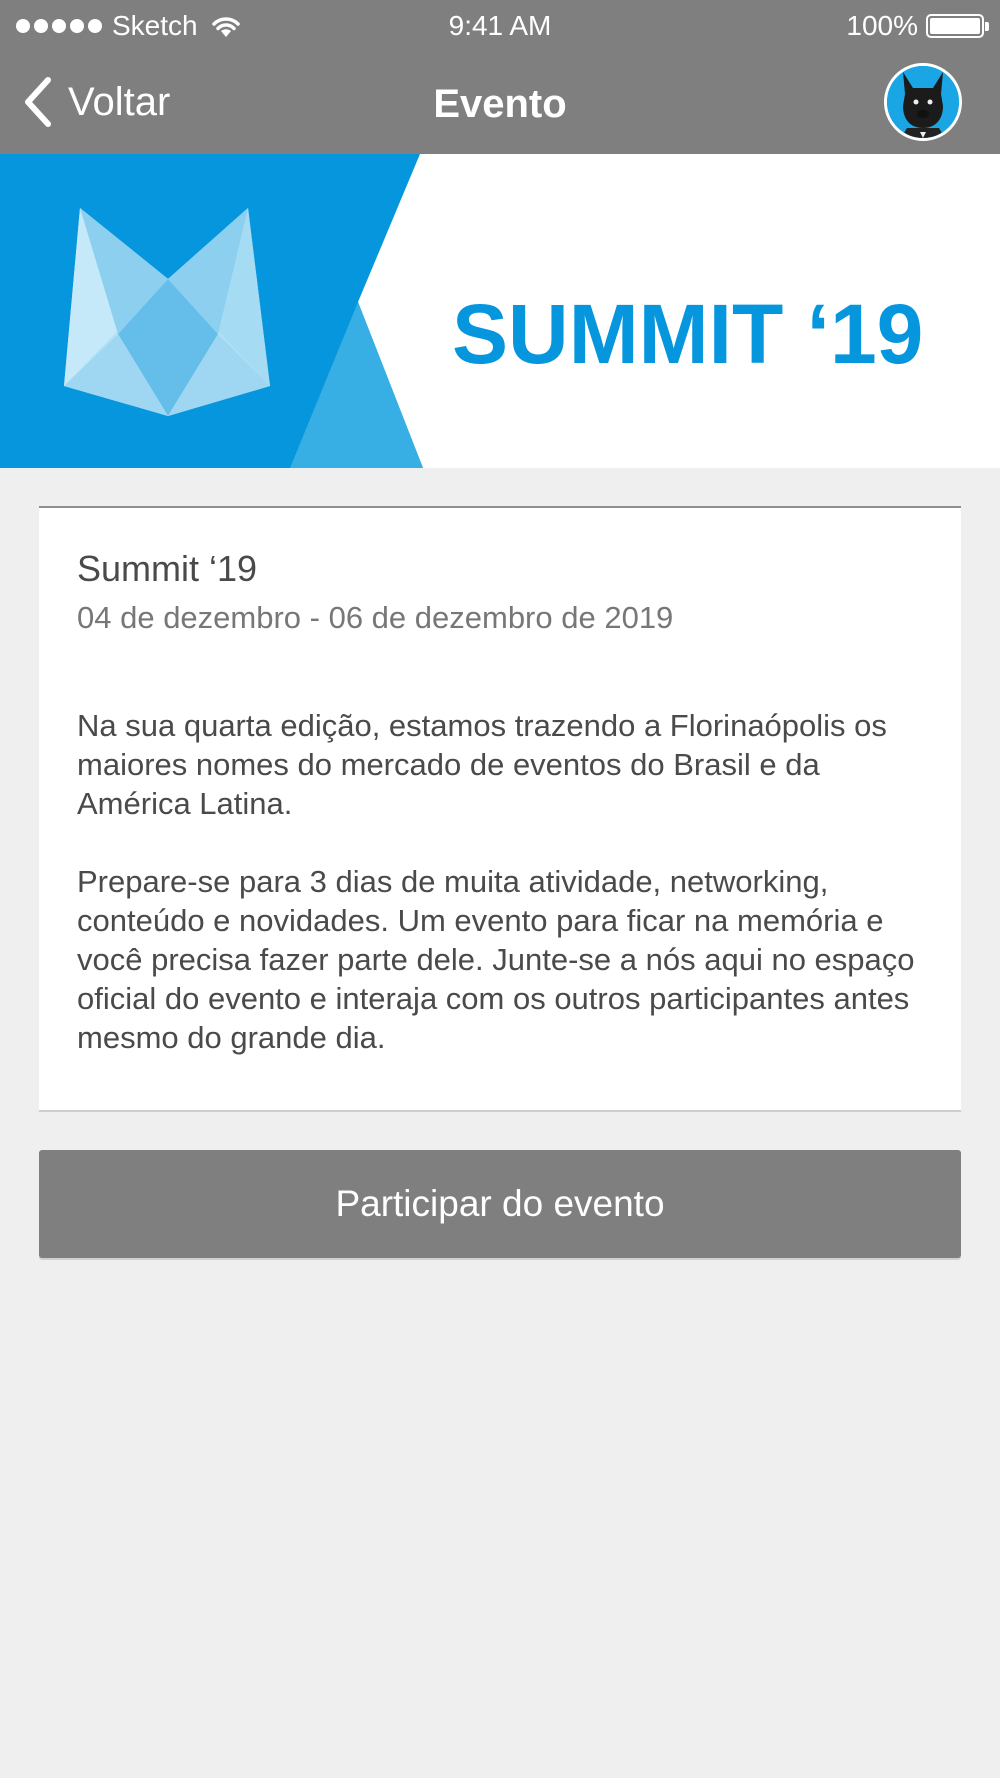 The height and width of the screenshot is (1778, 1000). What do you see at coordinates (375, 617) in the screenshot?
I see `event-dates: 04 de dezembro - 06 de dezembro de 2019` at bounding box center [375, 617].